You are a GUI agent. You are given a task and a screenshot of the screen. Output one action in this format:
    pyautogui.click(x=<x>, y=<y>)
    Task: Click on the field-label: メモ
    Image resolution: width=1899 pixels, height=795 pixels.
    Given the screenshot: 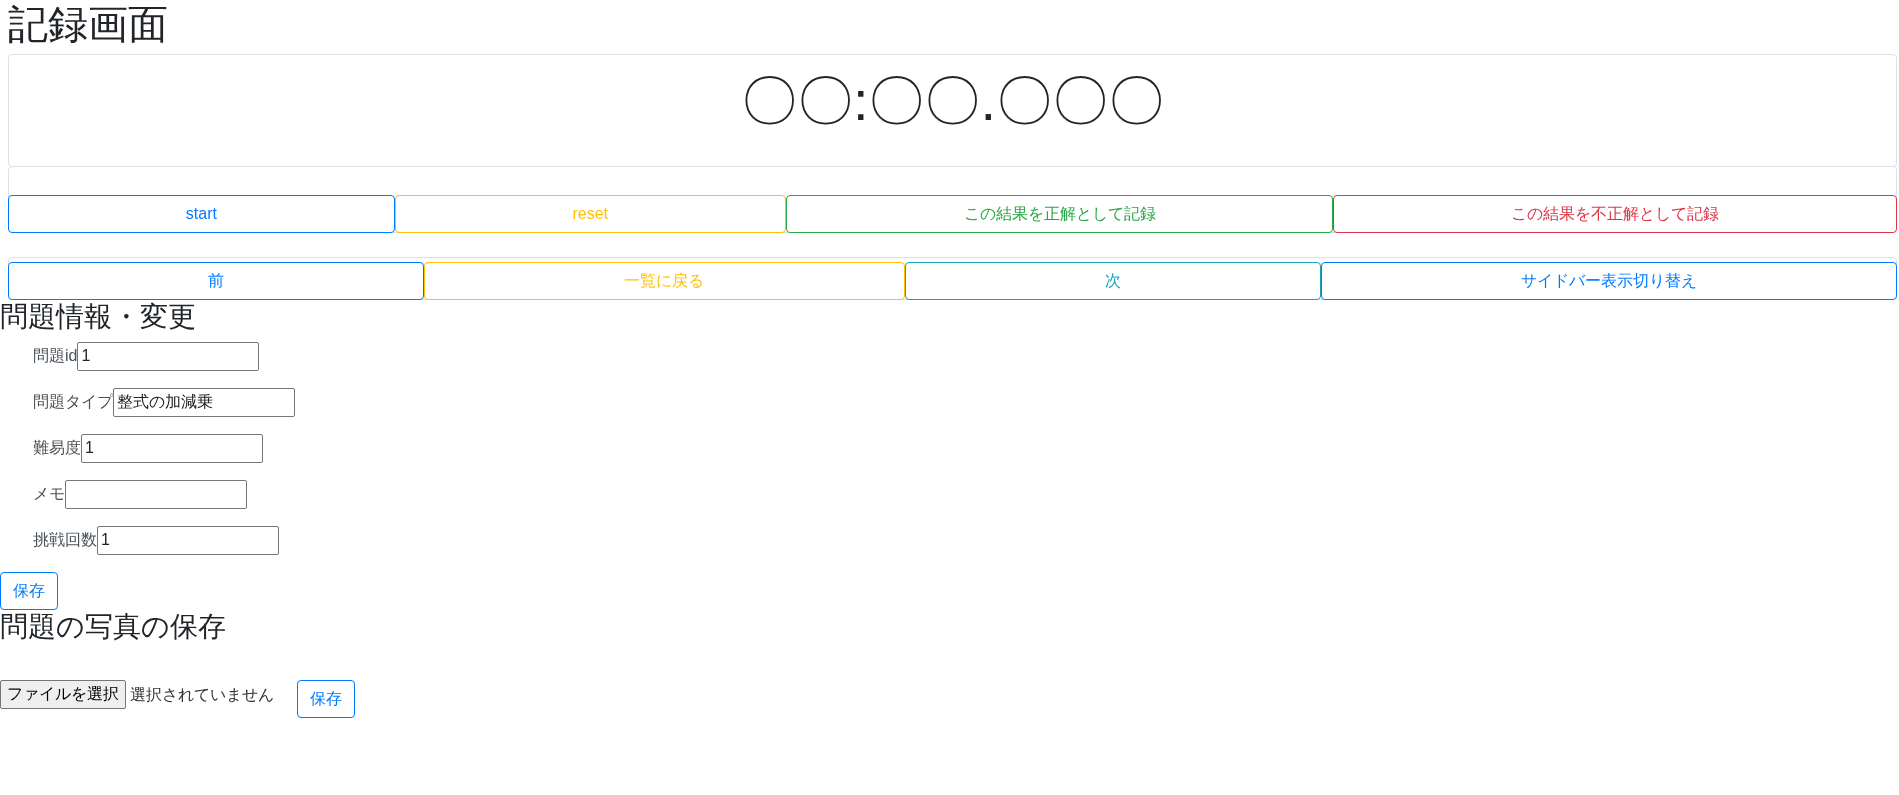 What is the action you would take?
    pyautogui.click(x=49, y=493)
    